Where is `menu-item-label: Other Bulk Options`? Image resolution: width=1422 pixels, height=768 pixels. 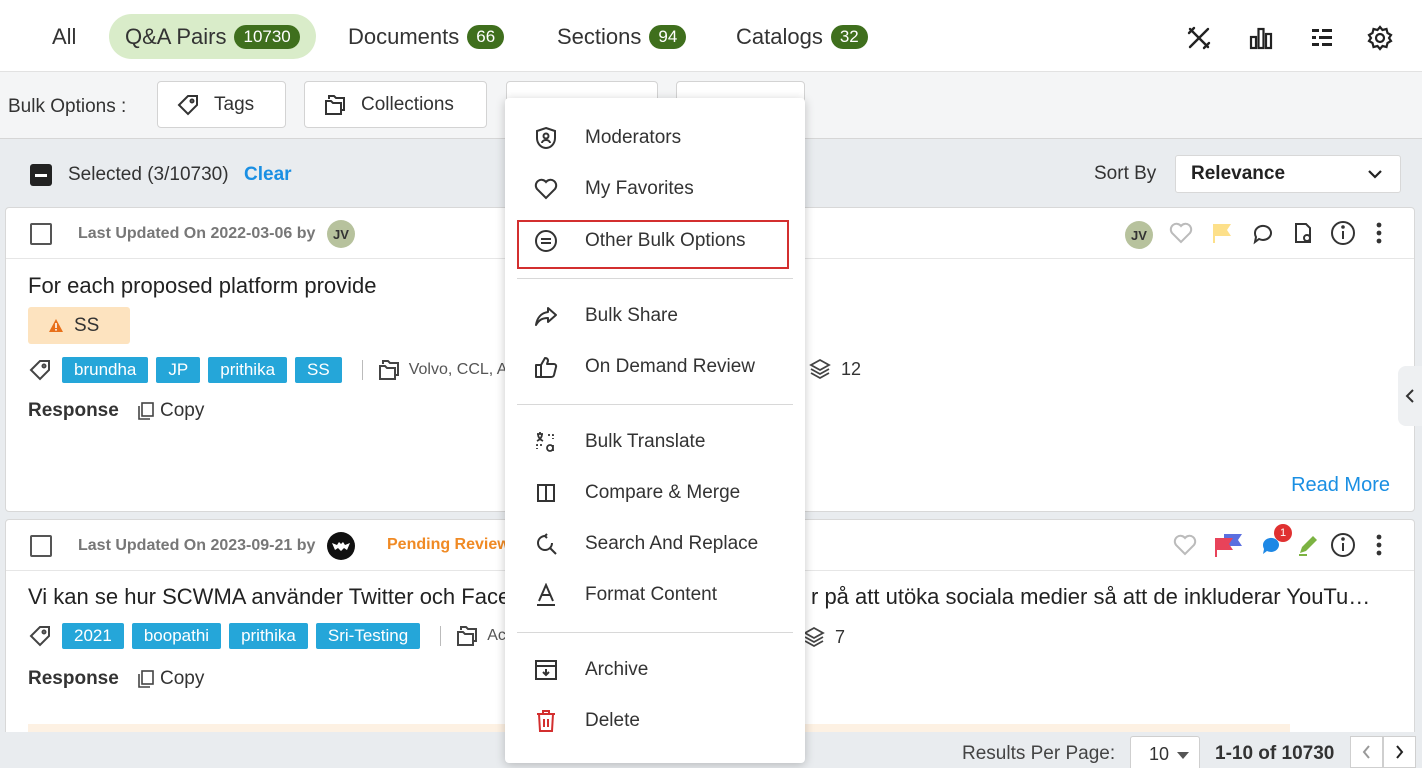
menu-item-label: Other Bulk Options is located at coordinates (665, 240).